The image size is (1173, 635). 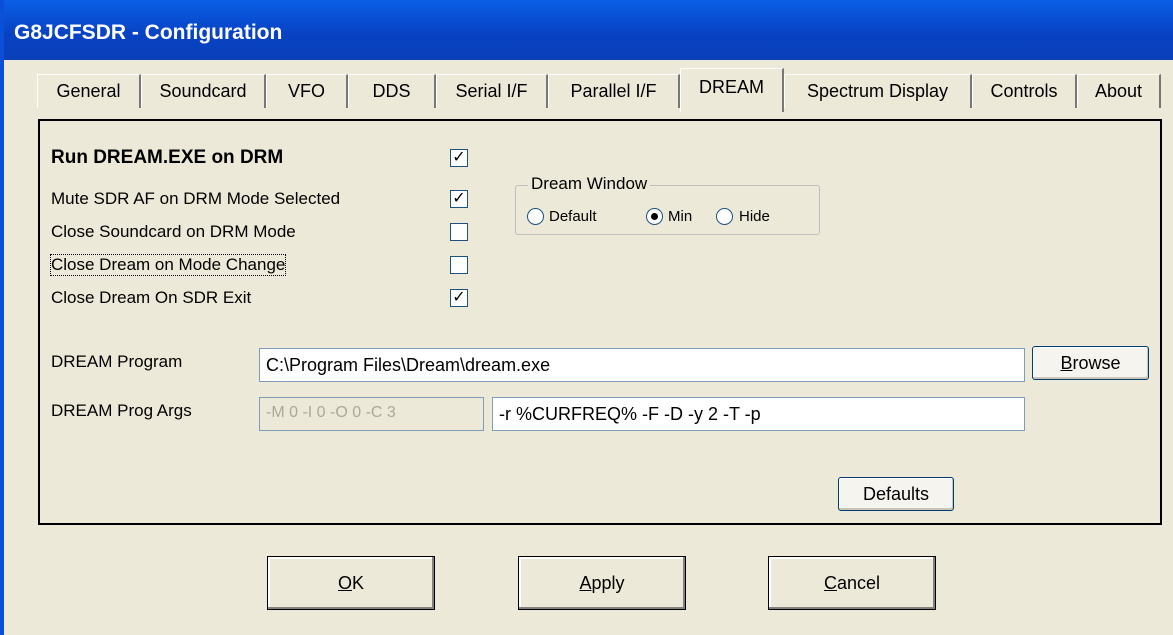 What do you see at coordinates (589, 184) in the screenshot?
I see `dream-window-legend: Dream Window` at bounding box center [589, 184].